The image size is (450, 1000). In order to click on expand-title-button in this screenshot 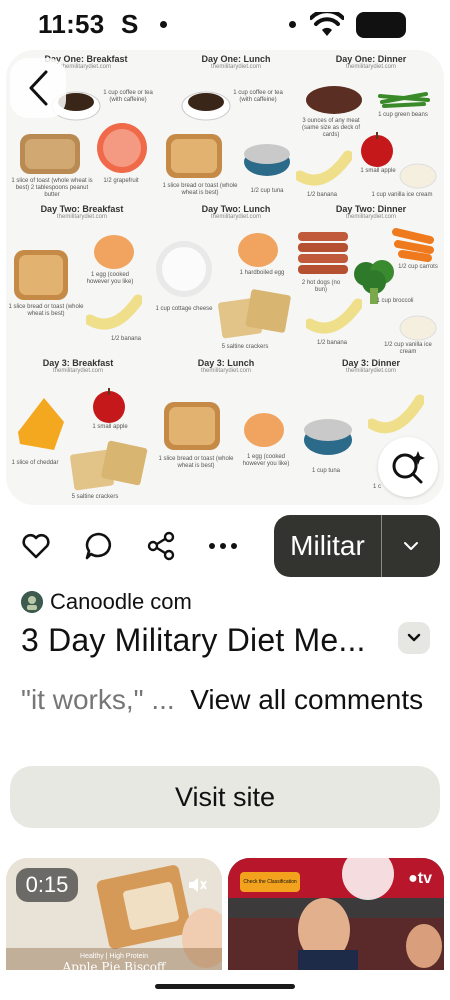, I will do `click(414, 638)`.